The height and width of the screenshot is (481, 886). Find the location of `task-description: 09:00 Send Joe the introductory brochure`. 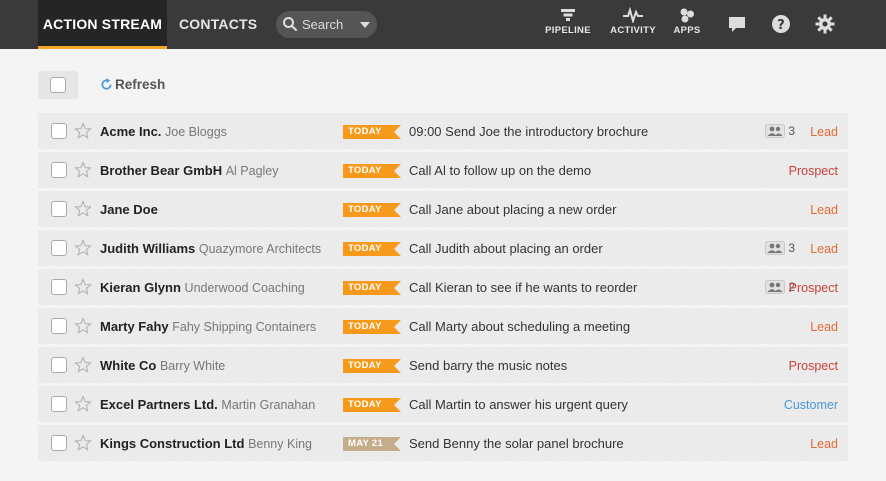

task-description: 09:00 Send Joe the introductory brochure is located at coordinates (528, 131).